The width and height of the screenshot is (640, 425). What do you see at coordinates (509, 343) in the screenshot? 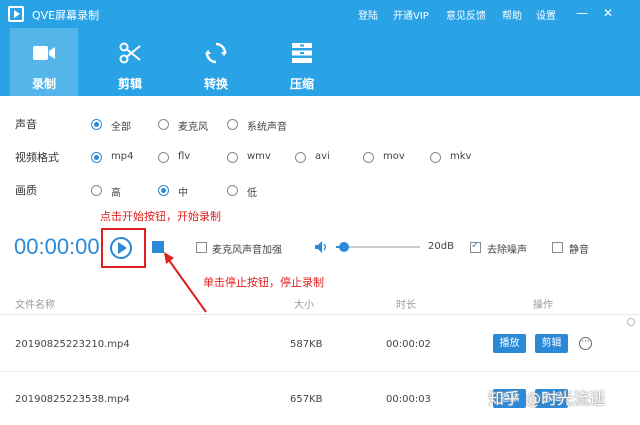
I see `play-file-button: 播放` at bounding box center [509, 343].